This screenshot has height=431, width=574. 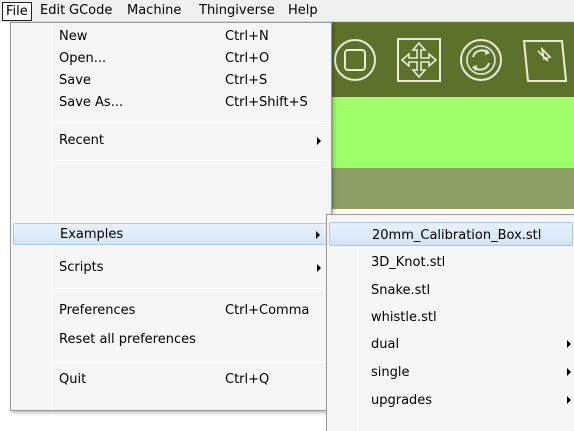 I want to click on menu-item-open: Open... Ctrl+O, so click(x=171, y=59).